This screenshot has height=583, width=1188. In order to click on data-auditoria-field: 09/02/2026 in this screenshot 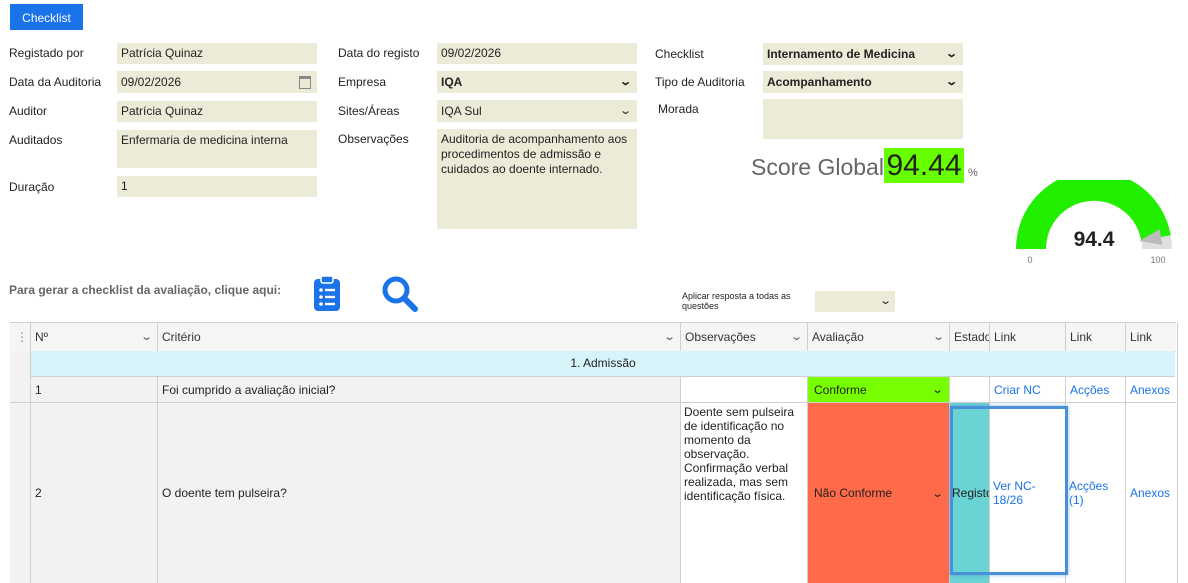, I will do `click(217, 82)`.